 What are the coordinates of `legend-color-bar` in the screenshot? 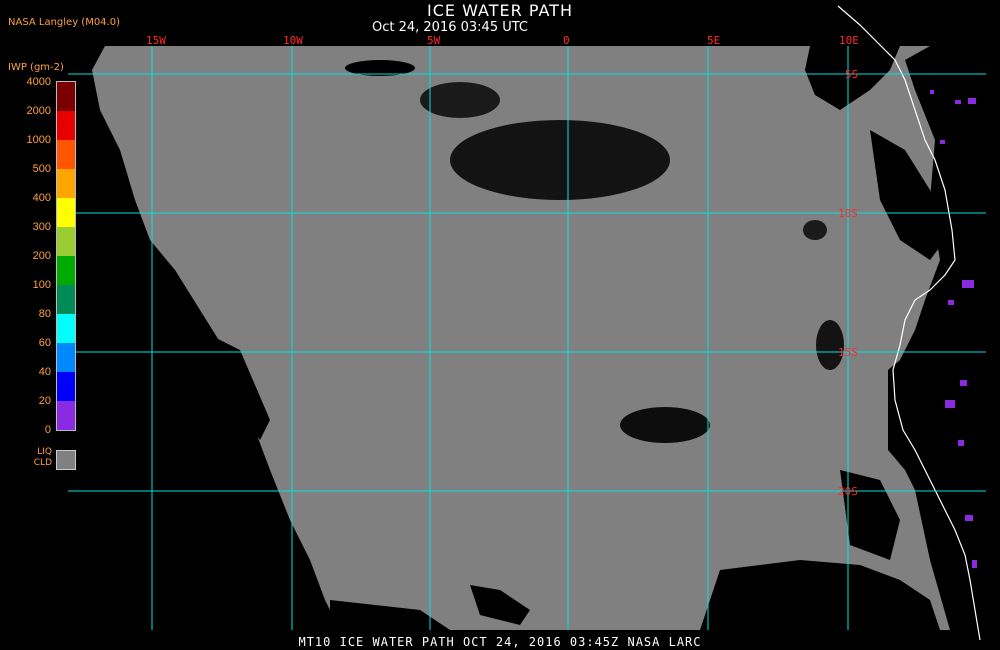 It's located at (66, 256).